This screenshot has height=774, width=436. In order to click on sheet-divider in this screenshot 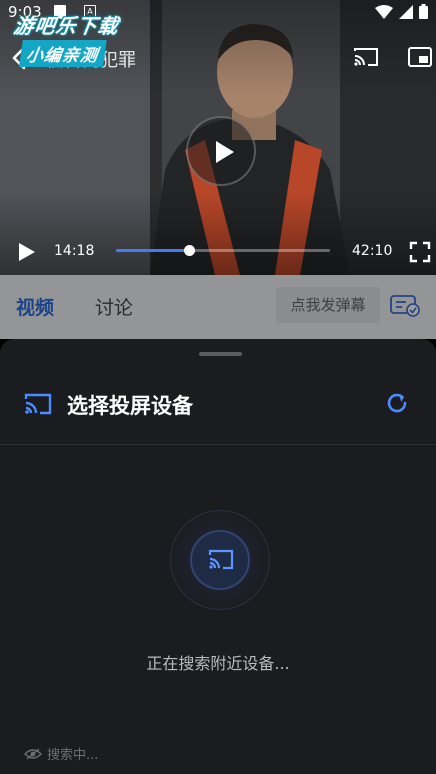, I will do `click(218, 444)`.